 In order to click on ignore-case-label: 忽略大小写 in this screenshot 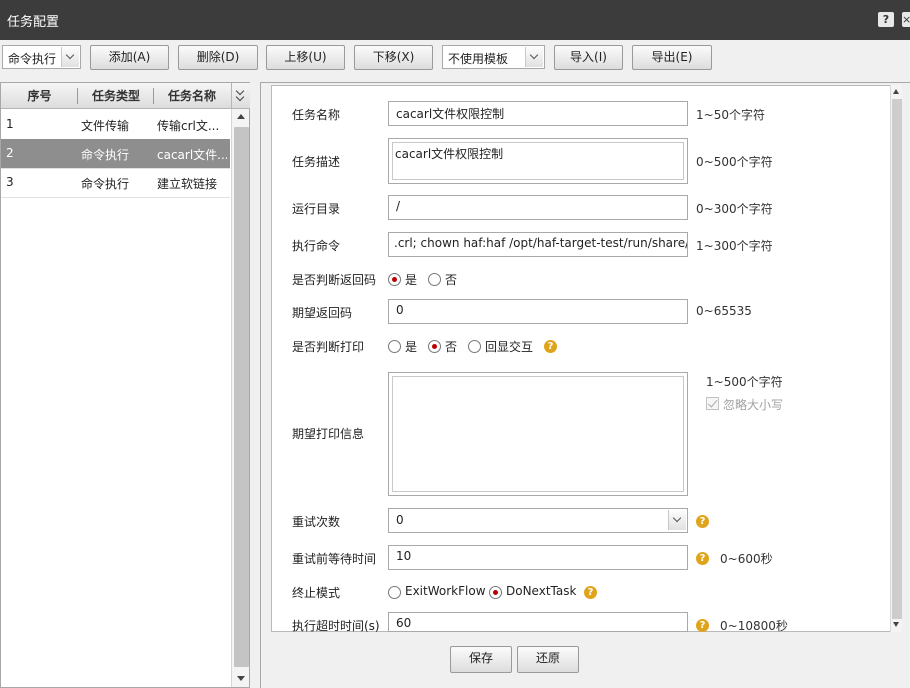, I will do `click(753, 405)`.